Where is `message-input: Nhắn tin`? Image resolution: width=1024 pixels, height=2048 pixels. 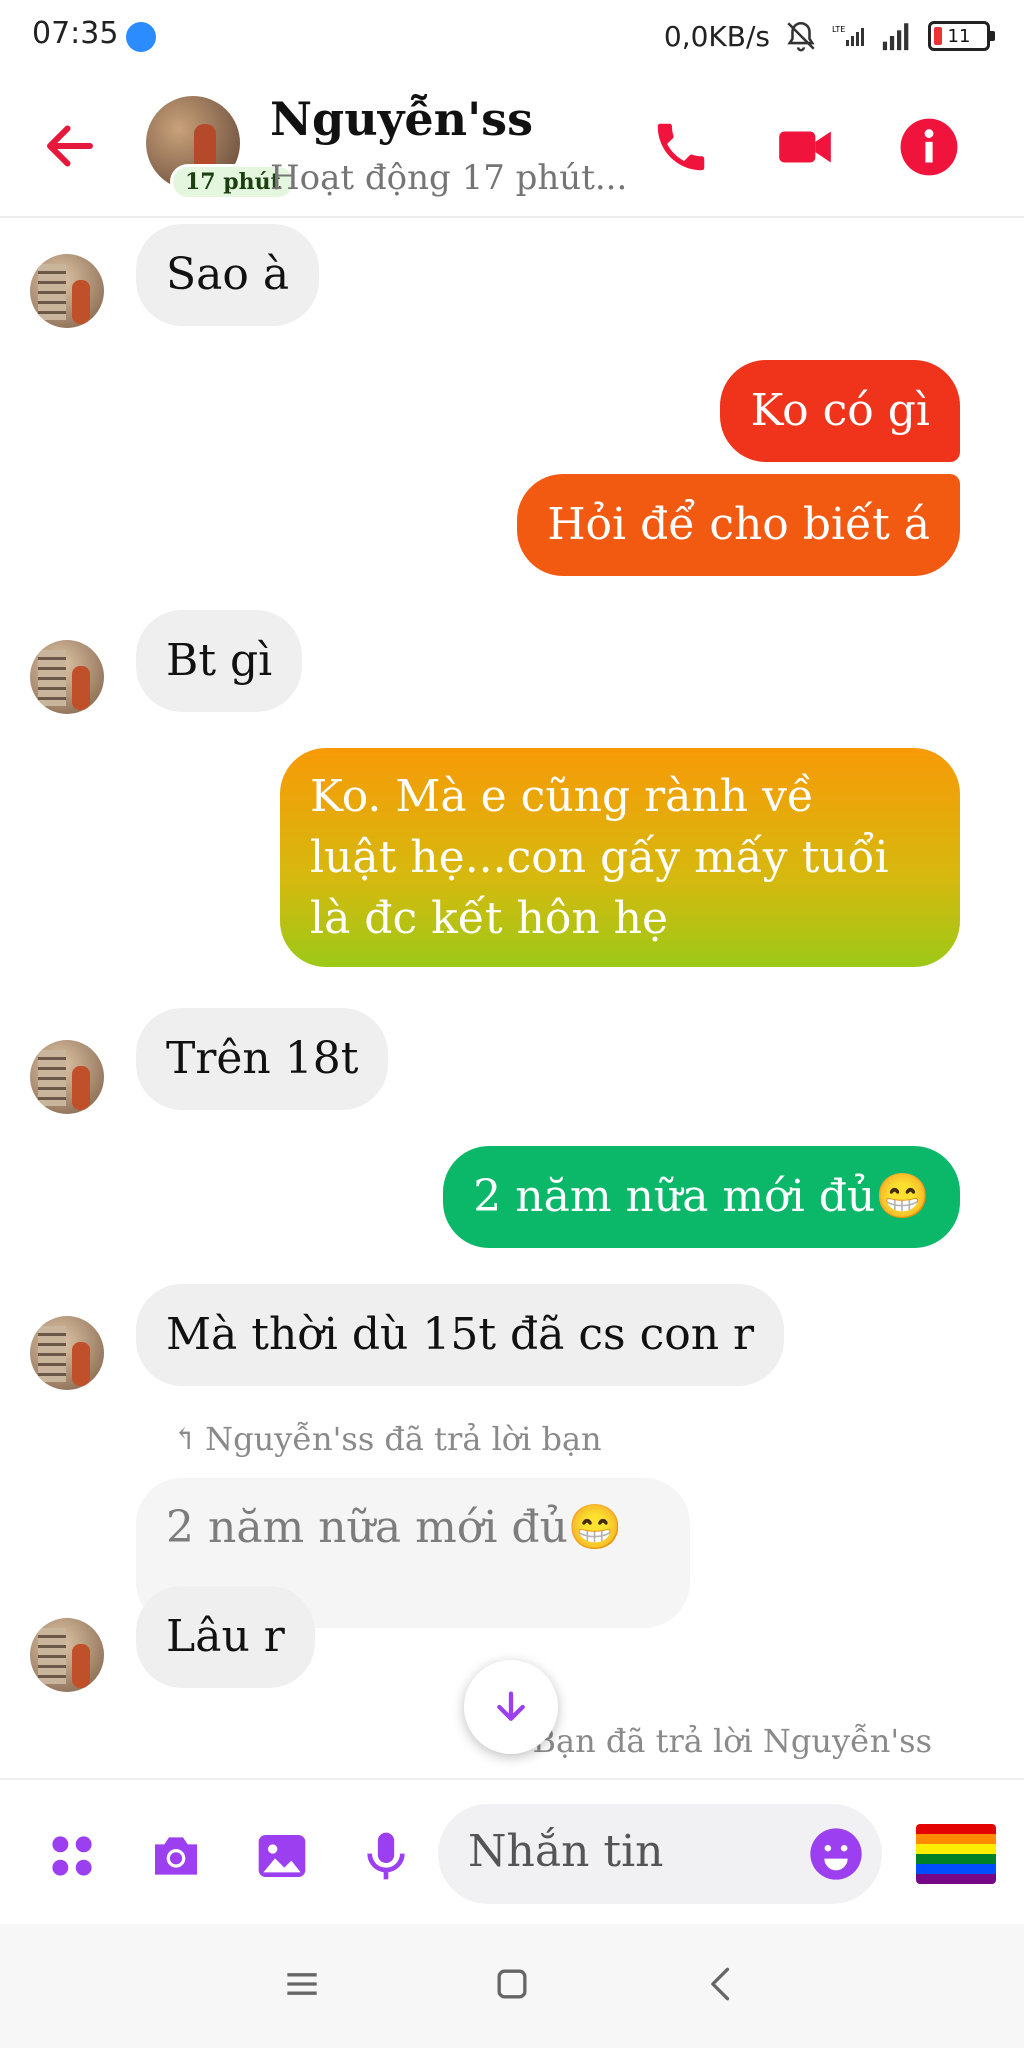 message-input: Nhắn tin is located at coordinates (660, 1854).